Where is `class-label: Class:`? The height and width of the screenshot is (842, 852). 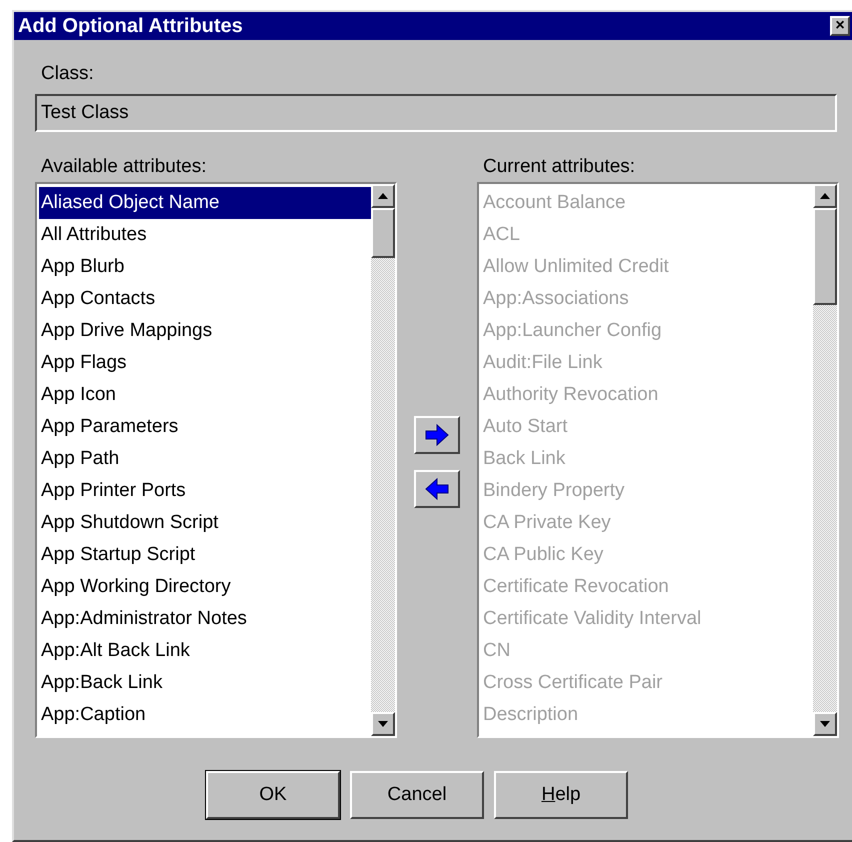
class-label: Class: is located at coordinates (67, 74).